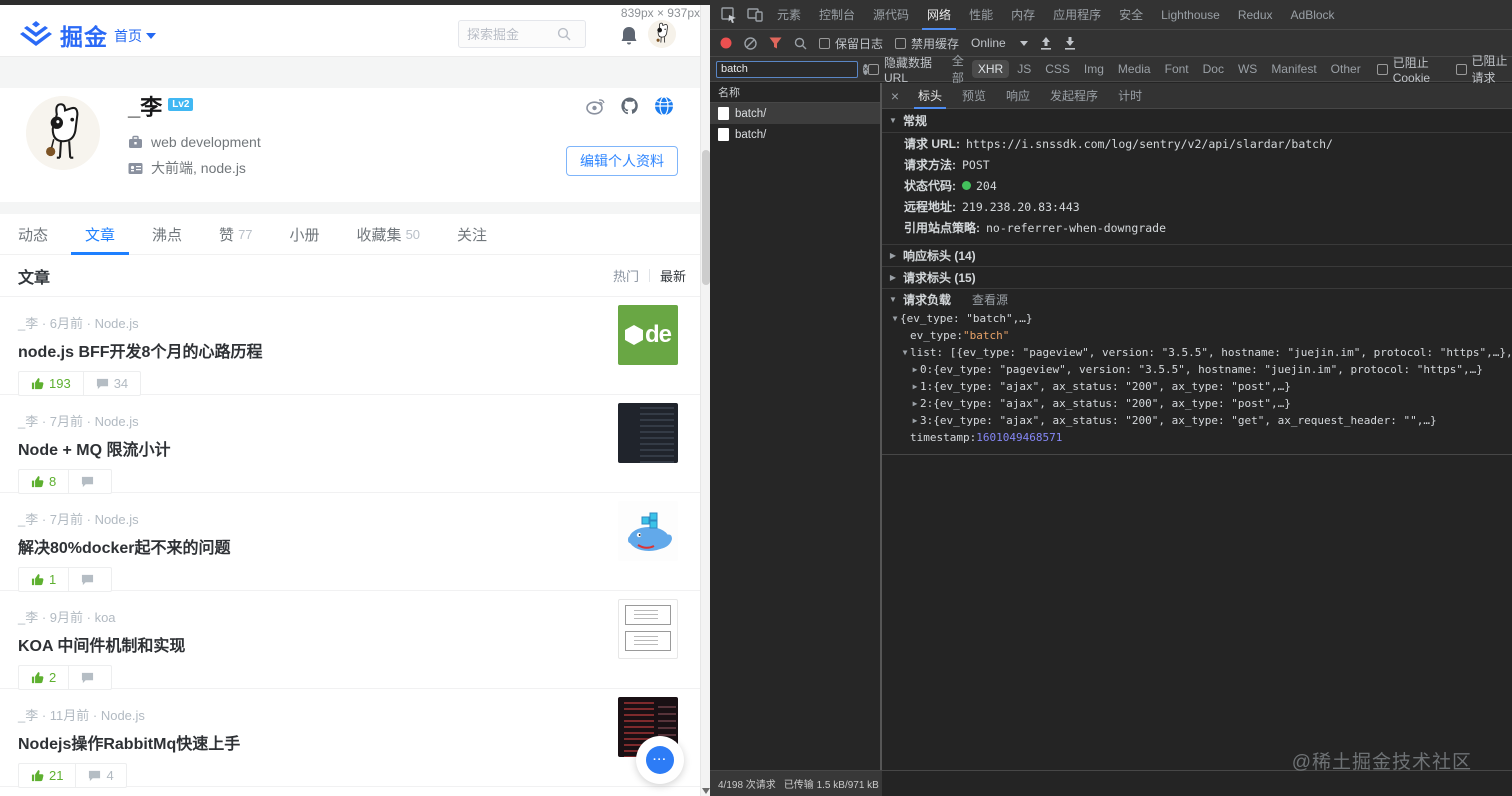  What do you see at coordinates (50, 383) in the screenshot?
I see `like-button: 193` at bounding box center [50, 383].